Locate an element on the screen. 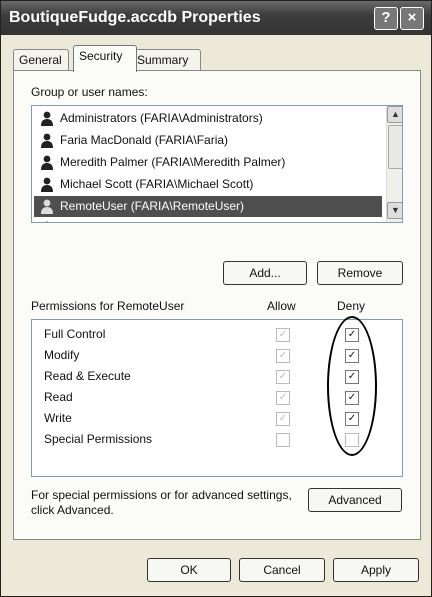 The height and width of the screenshot is (597, 432). help-button: ? is located at coordinates (386, 18).